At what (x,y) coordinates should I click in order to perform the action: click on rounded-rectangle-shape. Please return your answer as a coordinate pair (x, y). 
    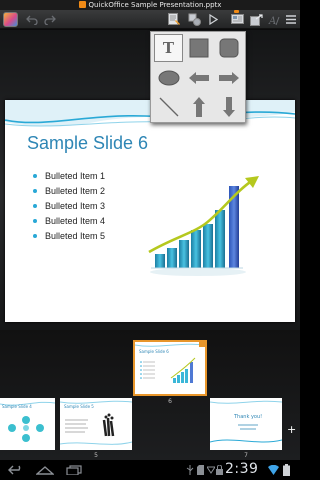
    Looking at the image, I should click on (228, 48).